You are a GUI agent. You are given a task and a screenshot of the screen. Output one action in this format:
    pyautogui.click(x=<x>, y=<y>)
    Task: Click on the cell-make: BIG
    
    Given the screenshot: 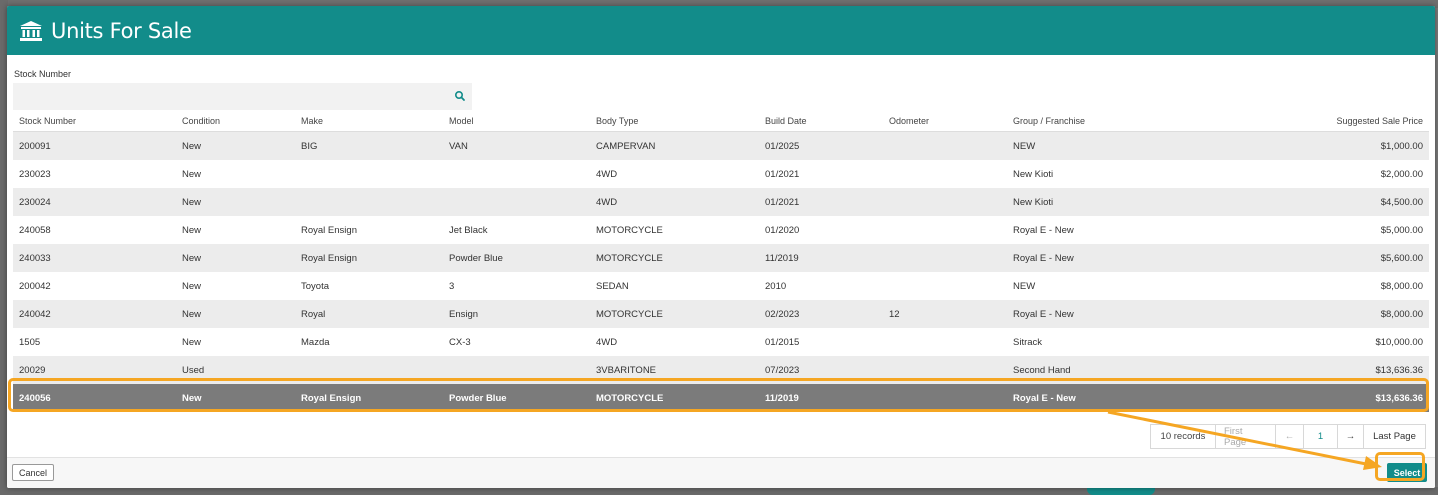 What is the action you would take?
    pyautogui.click(x=309, y=146)
    